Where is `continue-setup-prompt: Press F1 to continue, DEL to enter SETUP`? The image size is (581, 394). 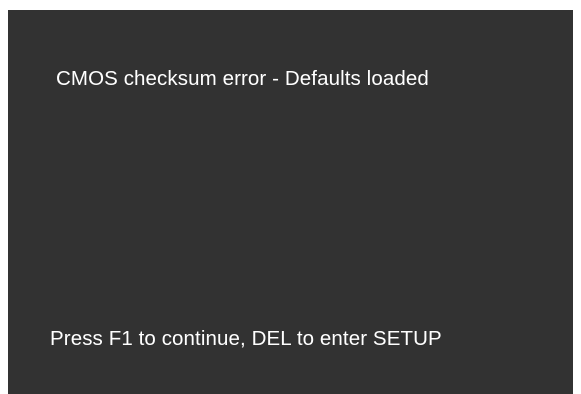
continue-setup-prompt: Press F1 to continue, DEL to enter SETUP is located at coordinates (246, 338).